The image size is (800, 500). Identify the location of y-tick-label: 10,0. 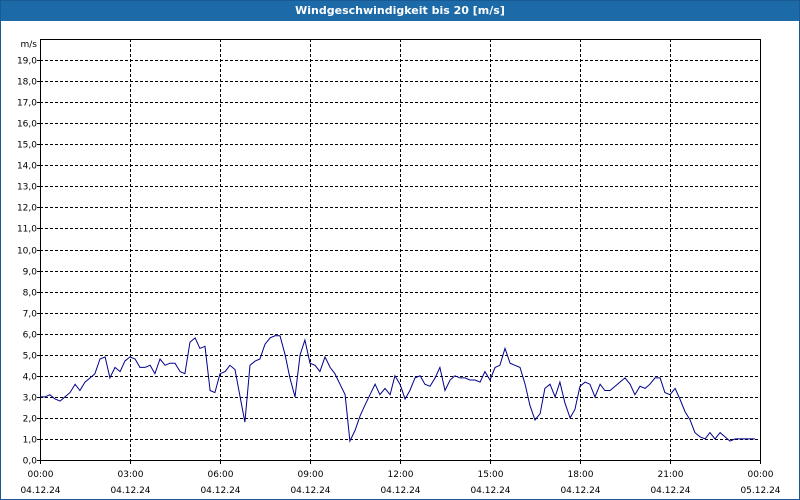
(27, 252).